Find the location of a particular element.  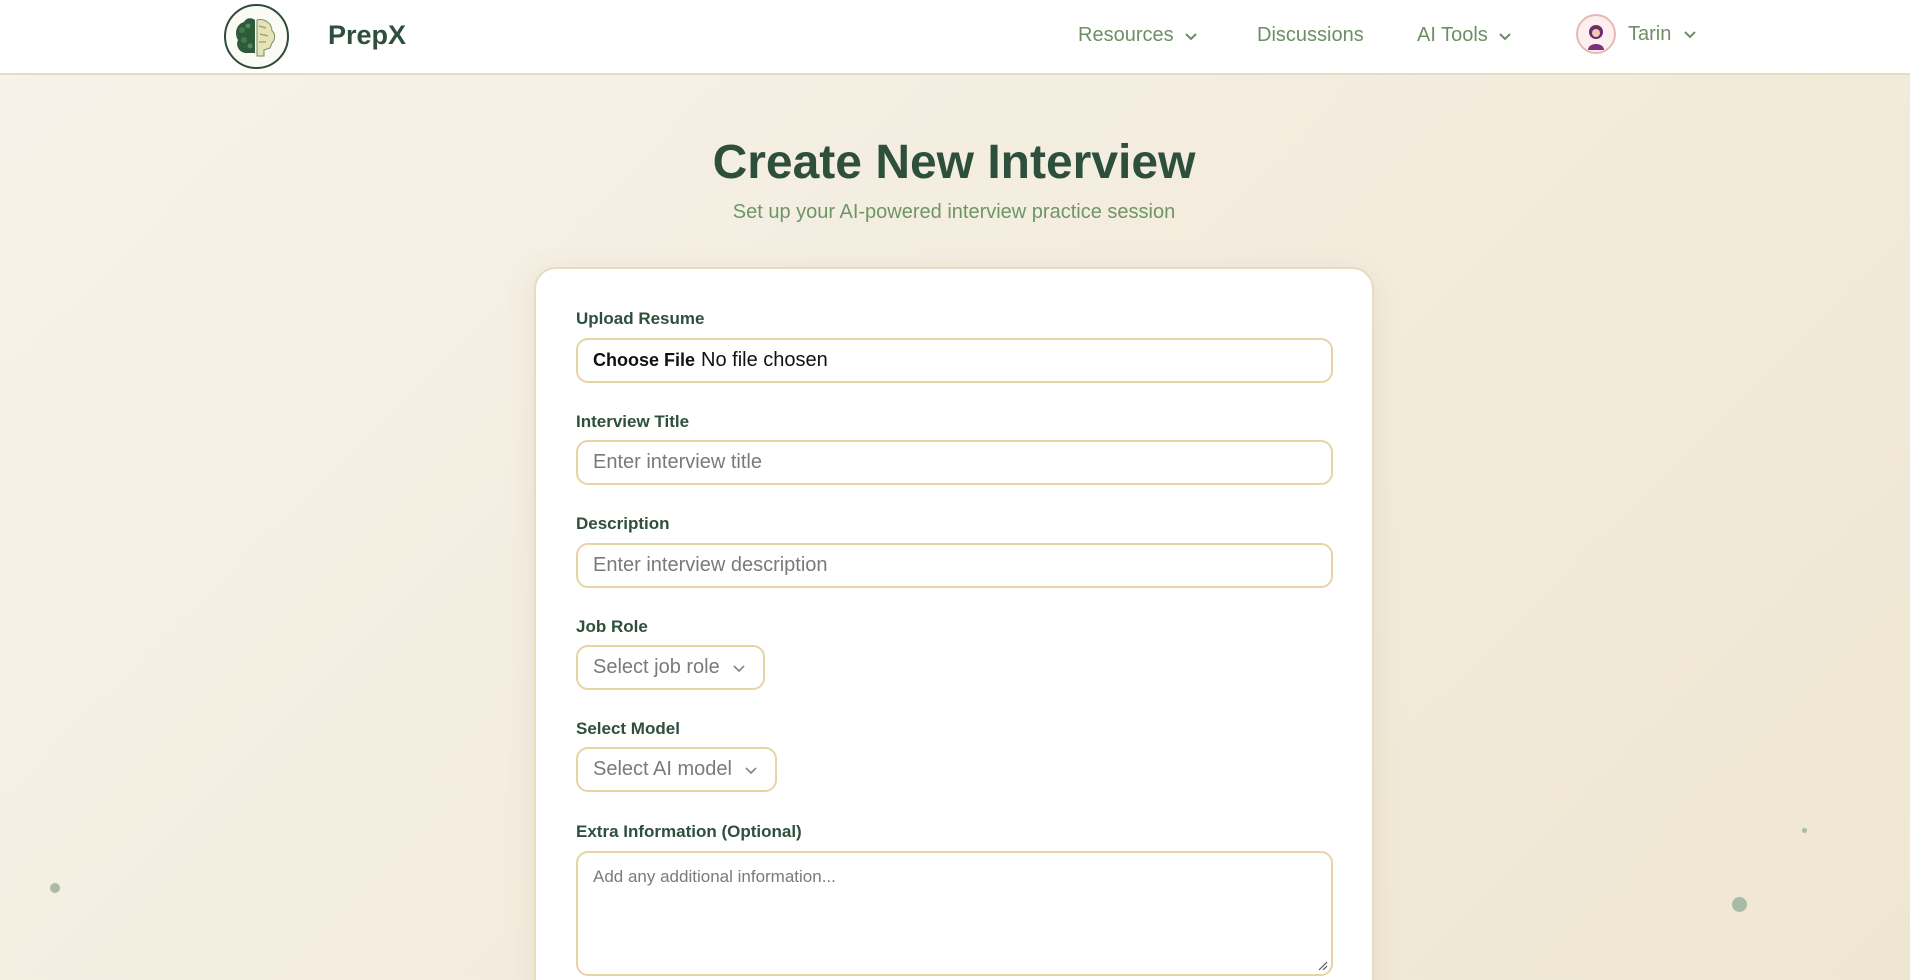

job-role-select: Select job role is located at coordinates (670, 667).